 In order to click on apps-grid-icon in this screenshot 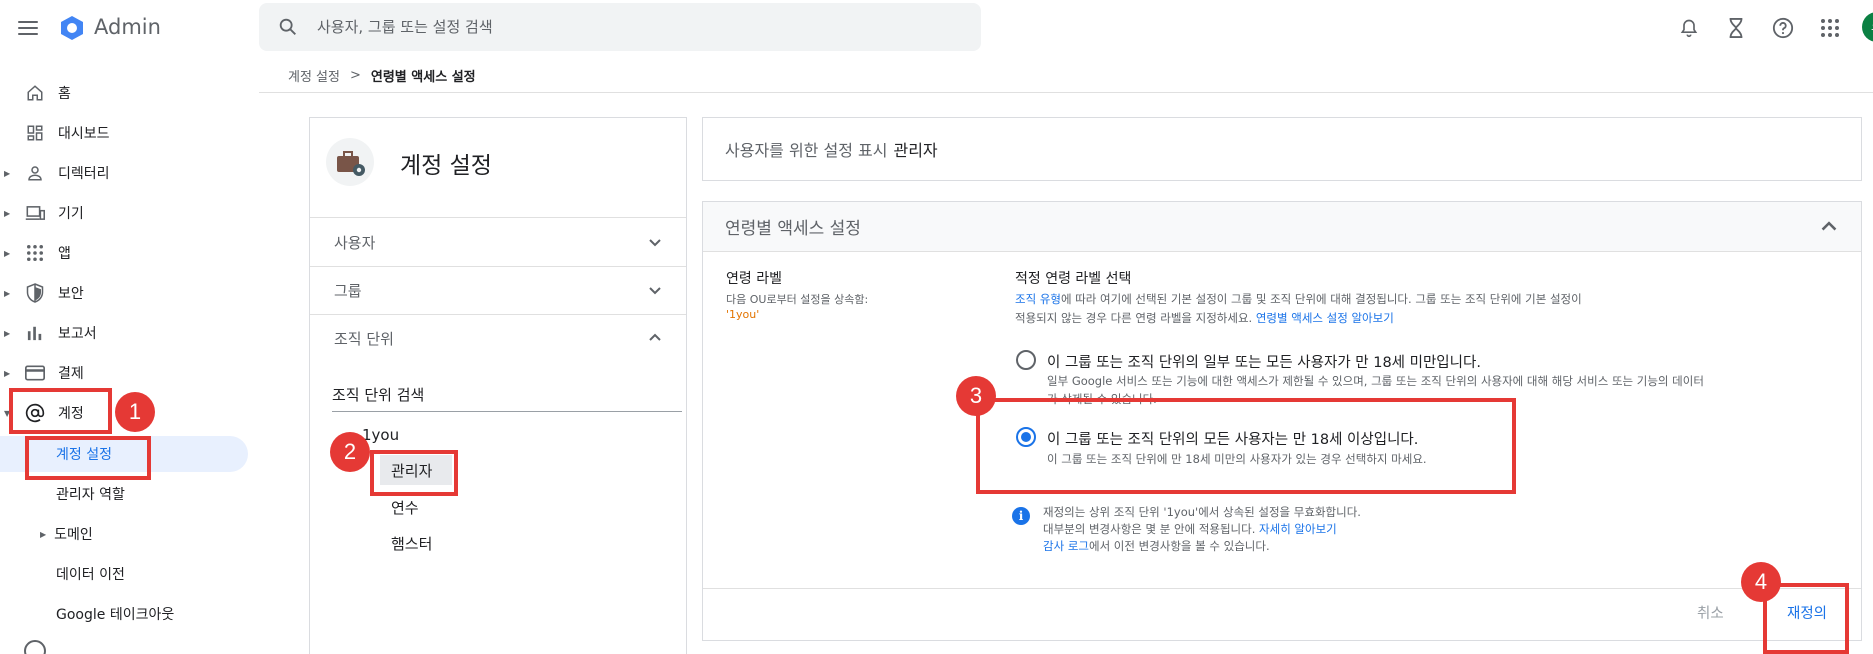, I will do `click(35, 253)`.